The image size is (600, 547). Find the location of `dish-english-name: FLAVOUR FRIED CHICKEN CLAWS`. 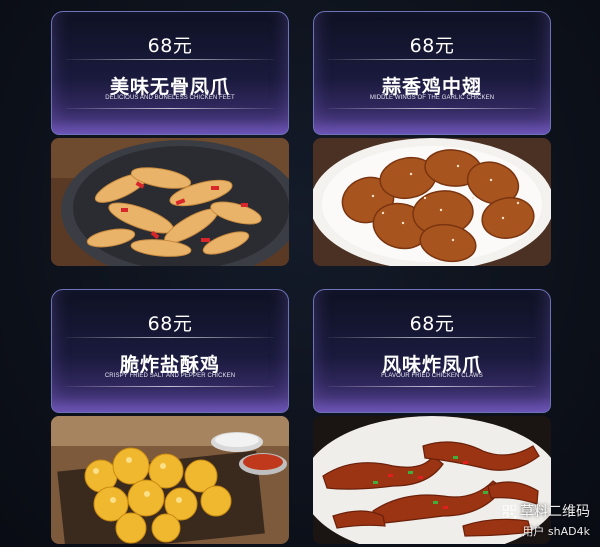

dish-english-name: FLAVOUR FRIED CHICKEN CLAWS is located at coordinates (432, 376).